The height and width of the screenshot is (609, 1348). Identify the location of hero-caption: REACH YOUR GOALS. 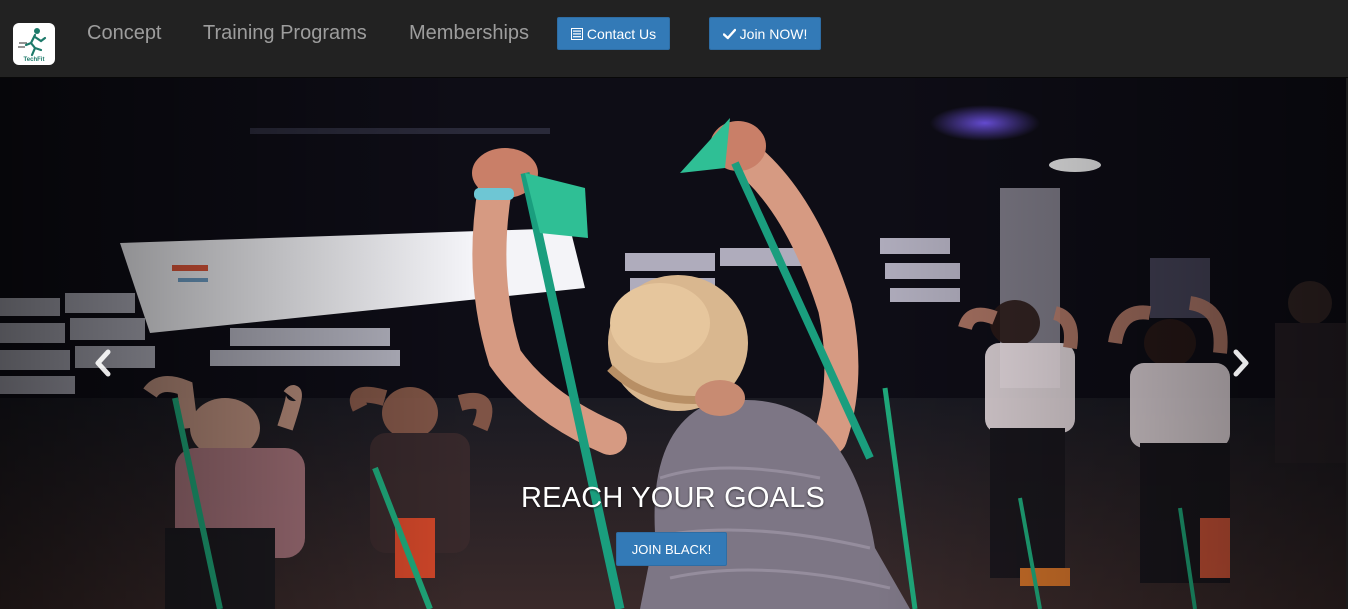
(673, 498).